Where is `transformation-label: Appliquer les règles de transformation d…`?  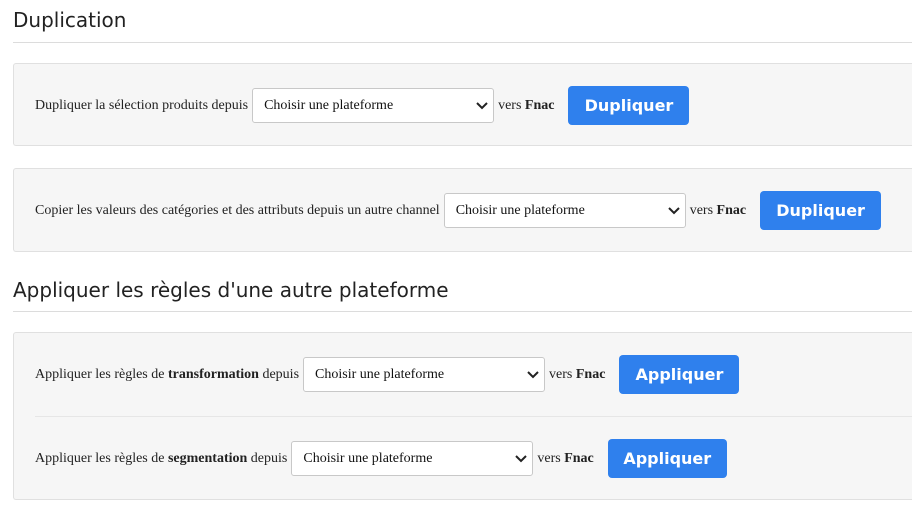
transformation-label: Appliquer les règles de transformation d… is located at coordinates (167, 374).